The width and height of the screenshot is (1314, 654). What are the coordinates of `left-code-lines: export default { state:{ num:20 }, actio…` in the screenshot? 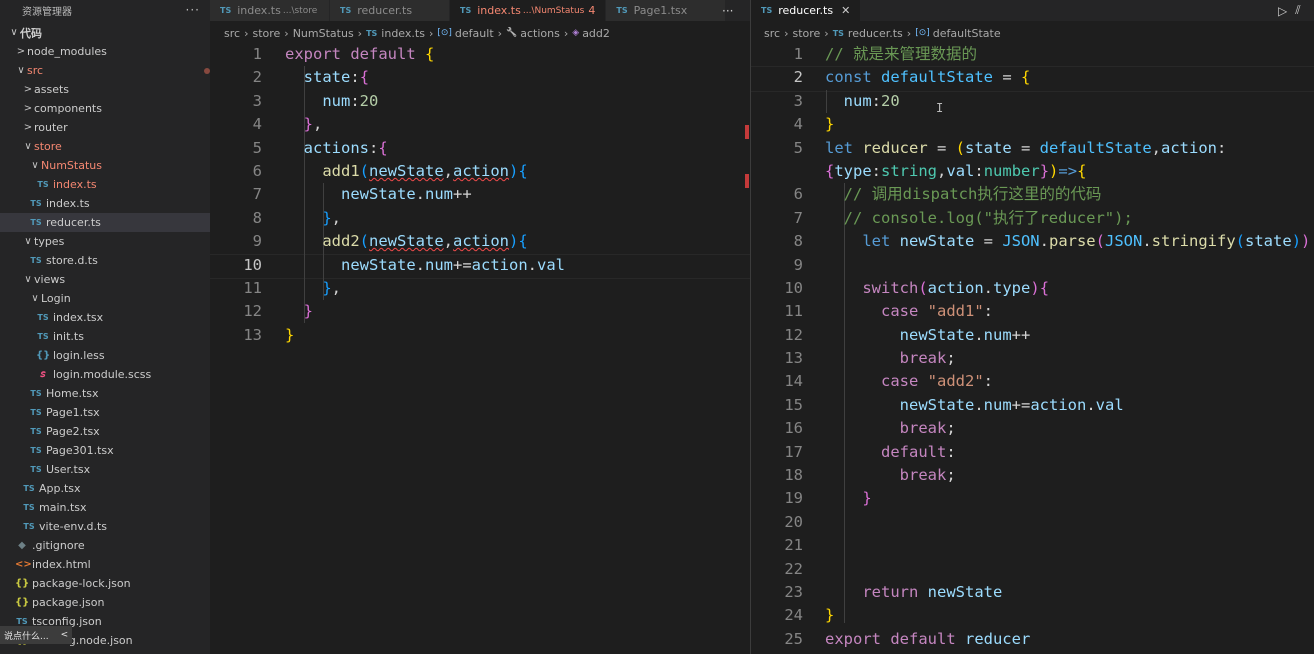 It's located at (425, 195).